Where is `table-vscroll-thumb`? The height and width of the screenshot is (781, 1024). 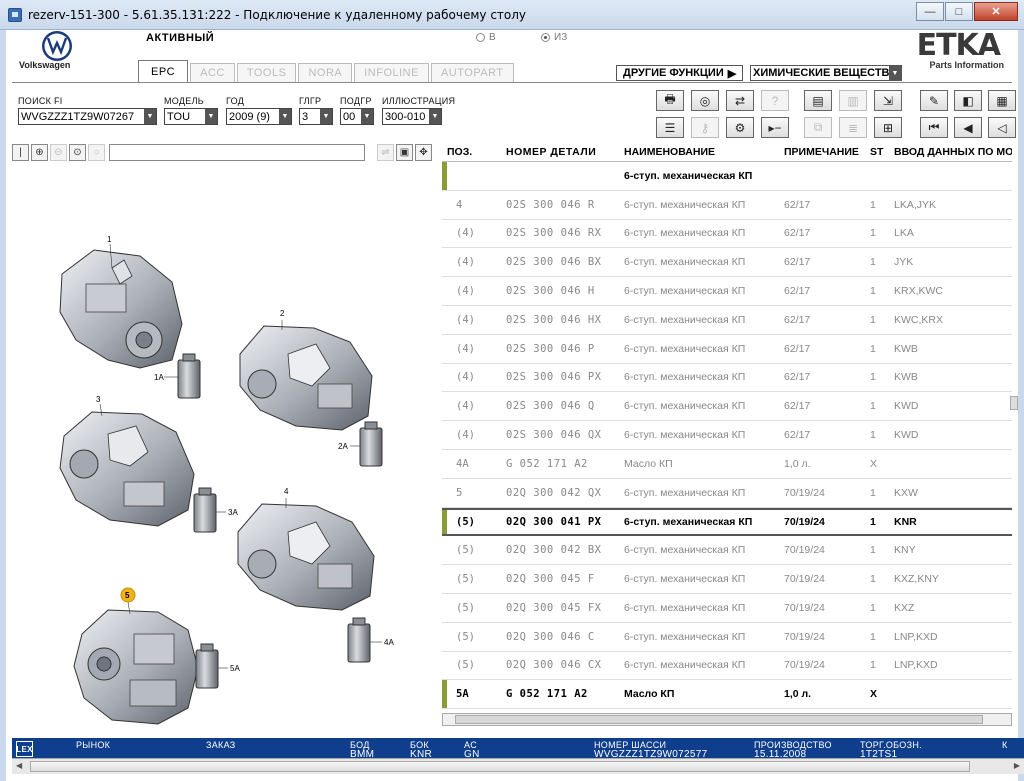 table-vscroll-thumb is located at coordinates (1014, 403).